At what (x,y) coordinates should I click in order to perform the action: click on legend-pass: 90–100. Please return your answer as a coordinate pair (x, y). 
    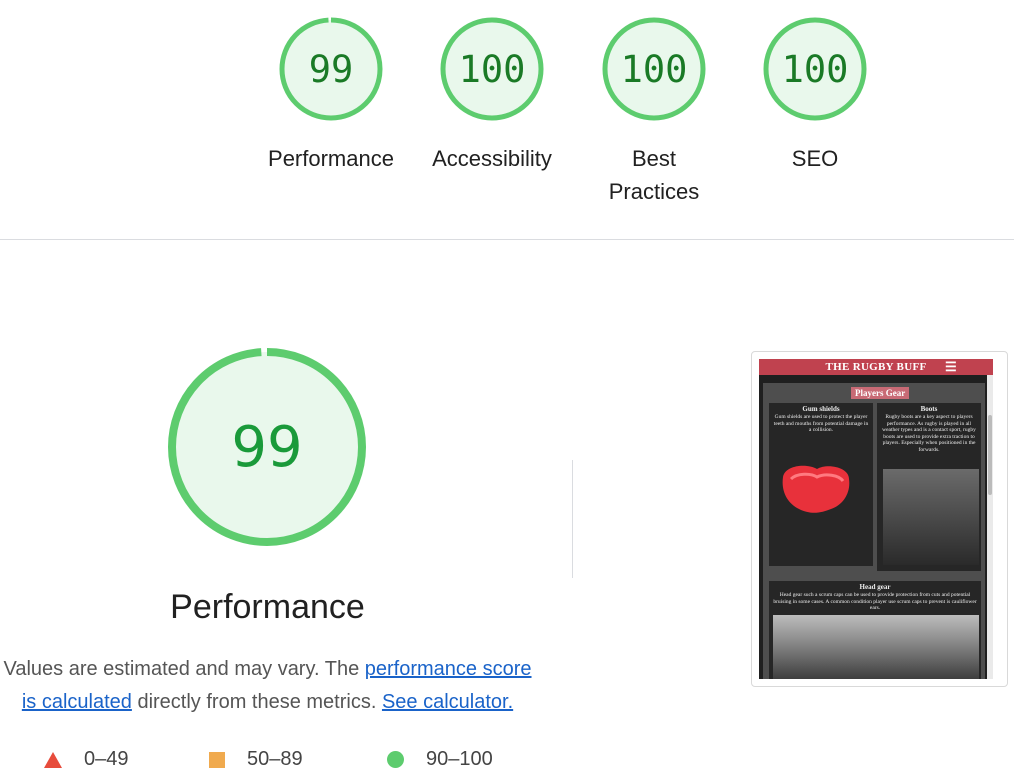
    Looking at the image, I should click on (440, 759).